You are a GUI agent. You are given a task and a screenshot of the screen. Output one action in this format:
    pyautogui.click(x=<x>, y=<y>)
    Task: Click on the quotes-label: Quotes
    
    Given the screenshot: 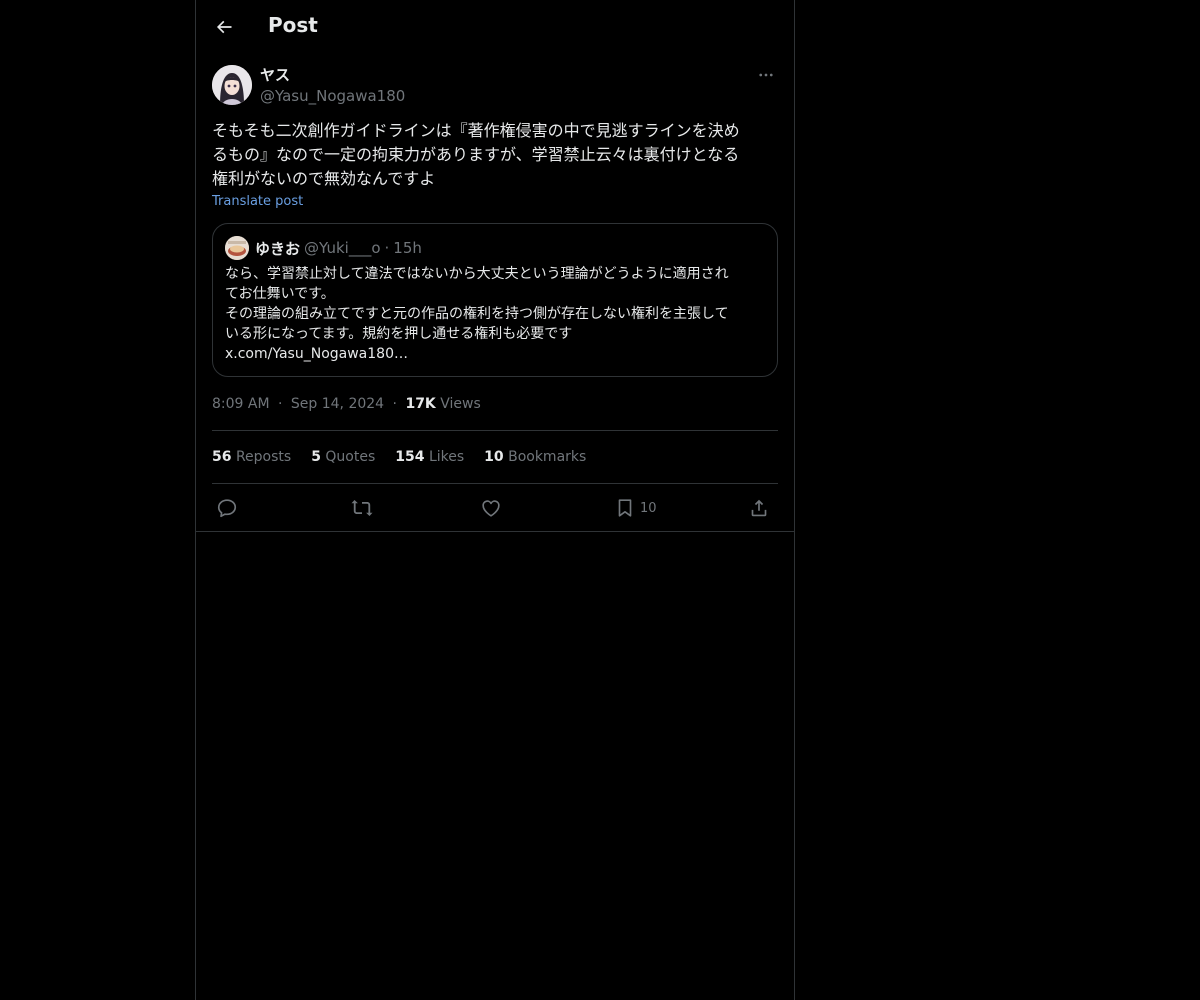 What is the action you would take?
    pyautogui.click(x=350, y=457)
    